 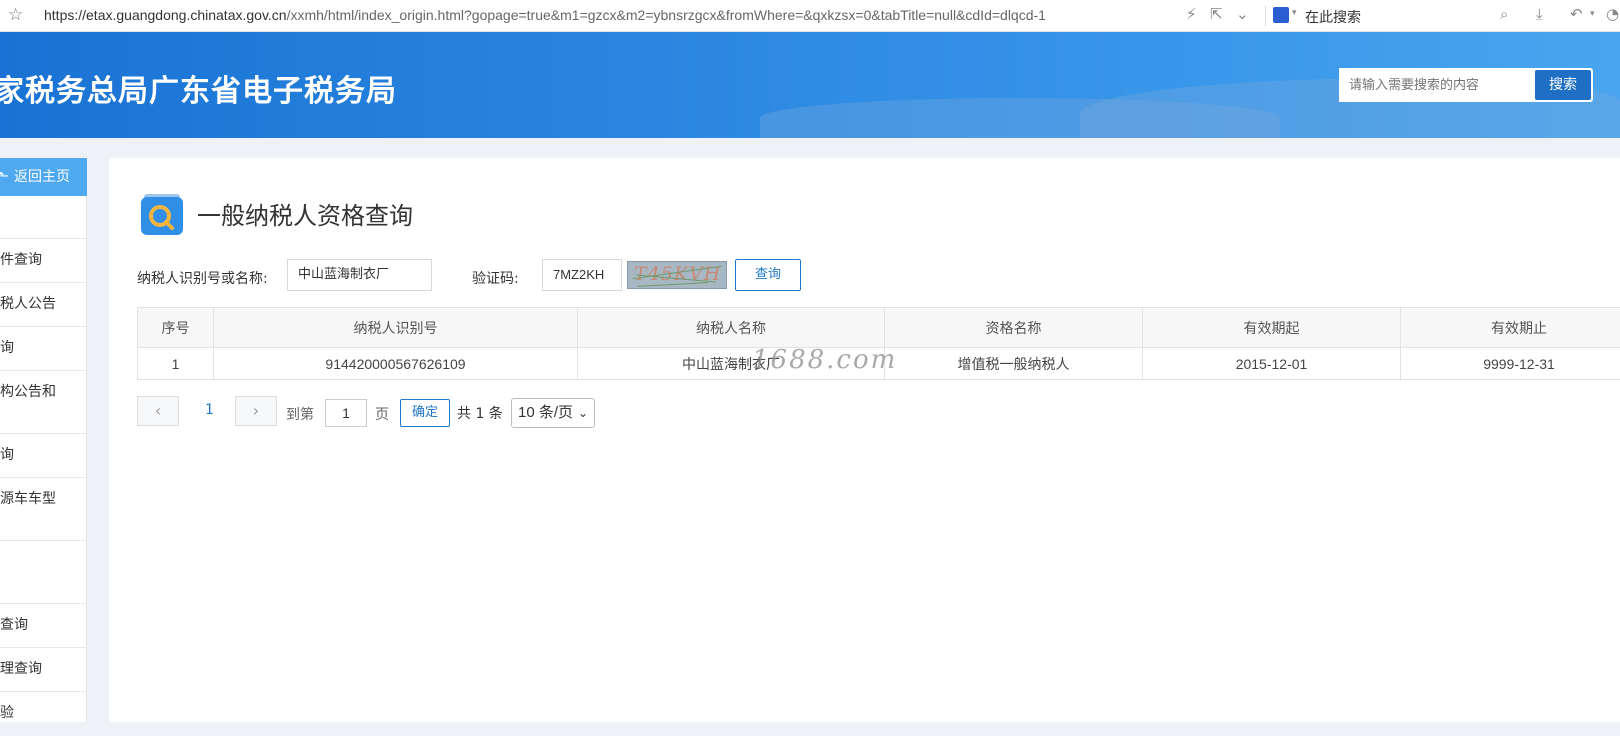 I want to click on sidebar-item-7: 查询, so click(x=43, y=626).